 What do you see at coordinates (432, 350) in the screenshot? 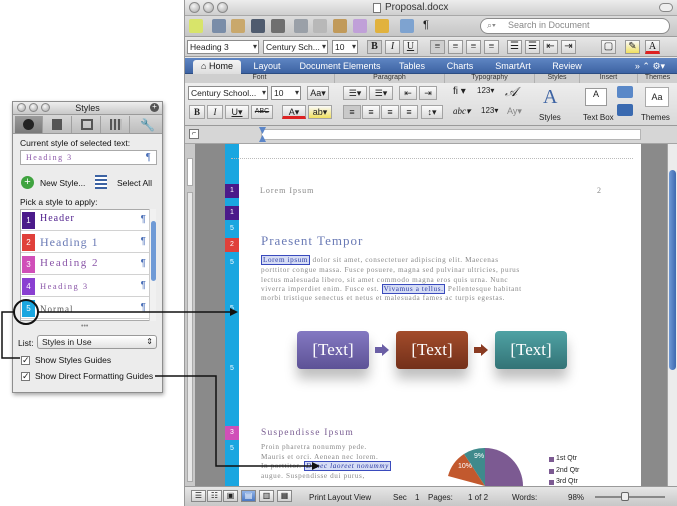
I see `smartart-box-2: [Text]` at bounding box center [432, 350].